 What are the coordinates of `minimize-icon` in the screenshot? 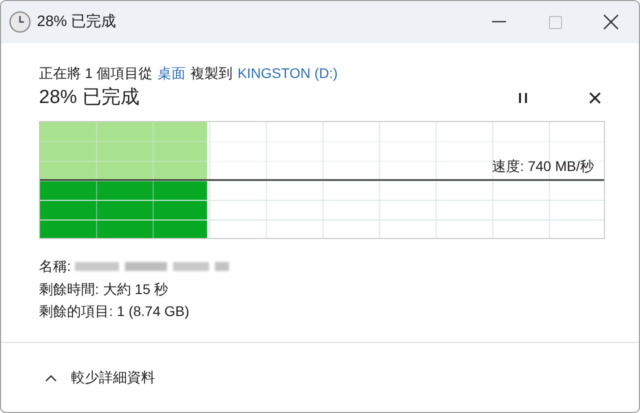 It's located at (499, 22).